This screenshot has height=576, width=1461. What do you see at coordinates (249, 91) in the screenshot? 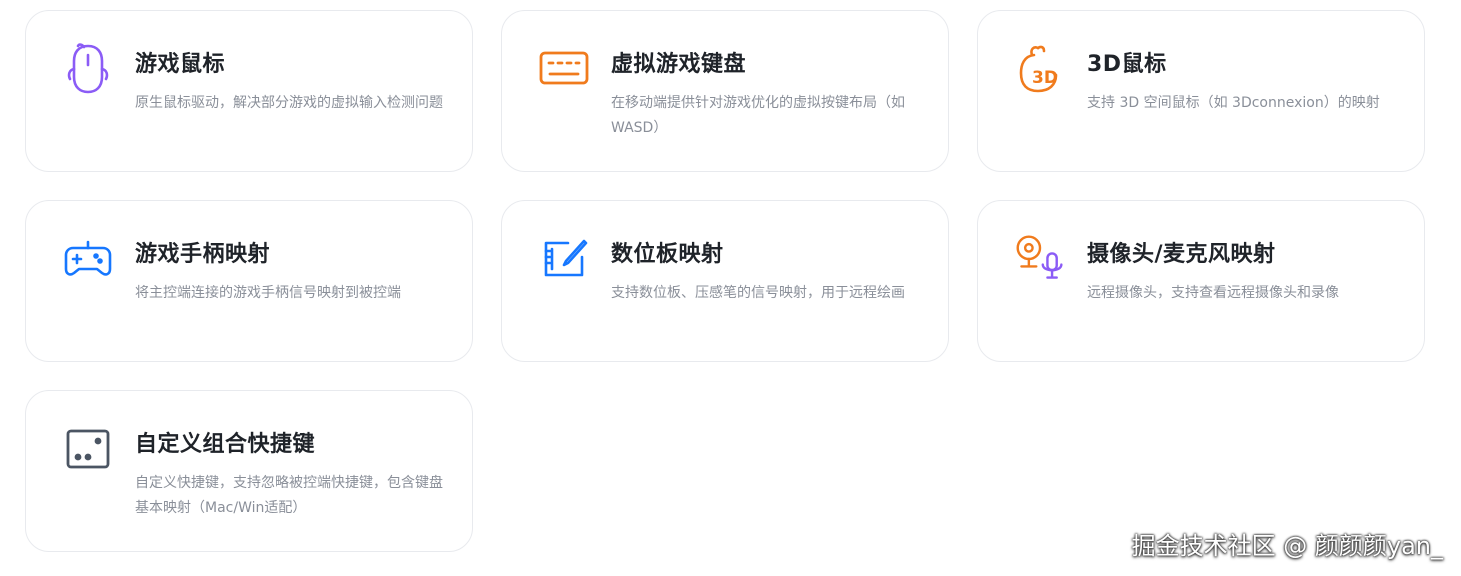
I see `feature-card-gaming-mouse: 游戏鼠标 原生鼠标驱动，解决部分游戏的虚拟输入检测问题` at bounding box center [249, 91].